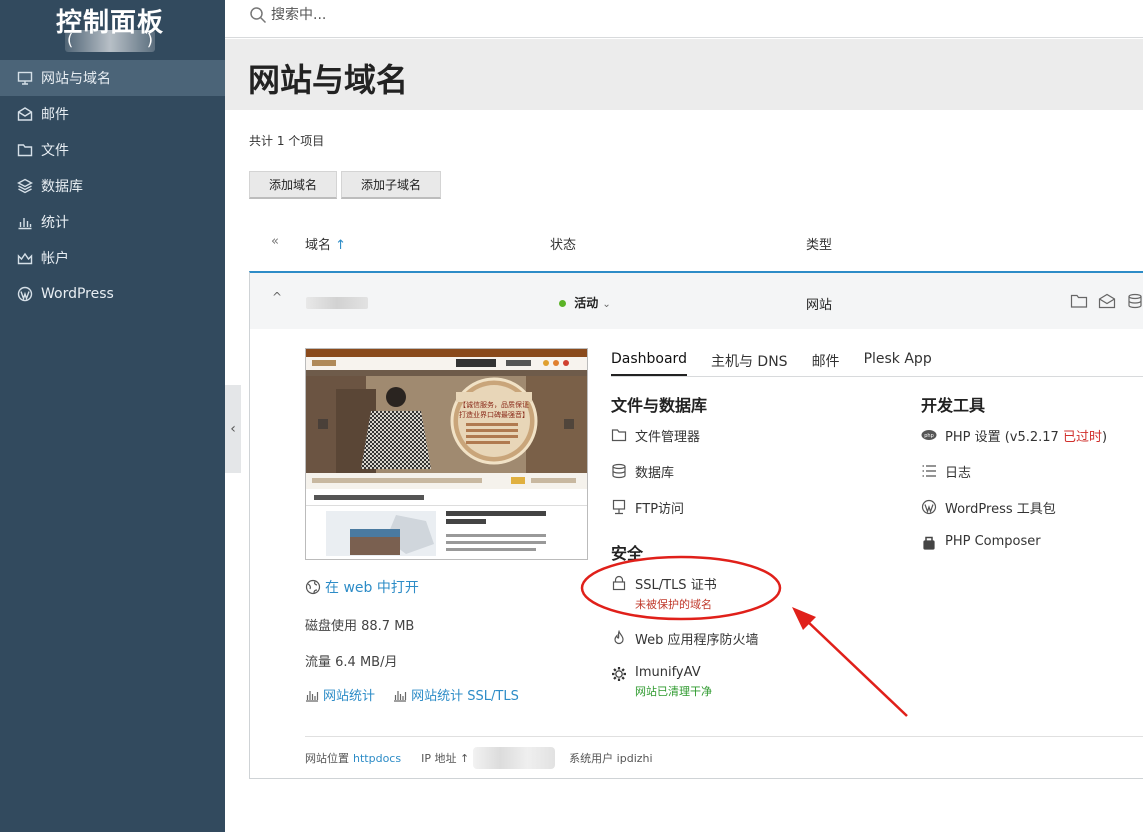 Image resolution: width=1143 pixels, height=832 pixels. I want to click on ip-address-redacted, so click(514, 758).